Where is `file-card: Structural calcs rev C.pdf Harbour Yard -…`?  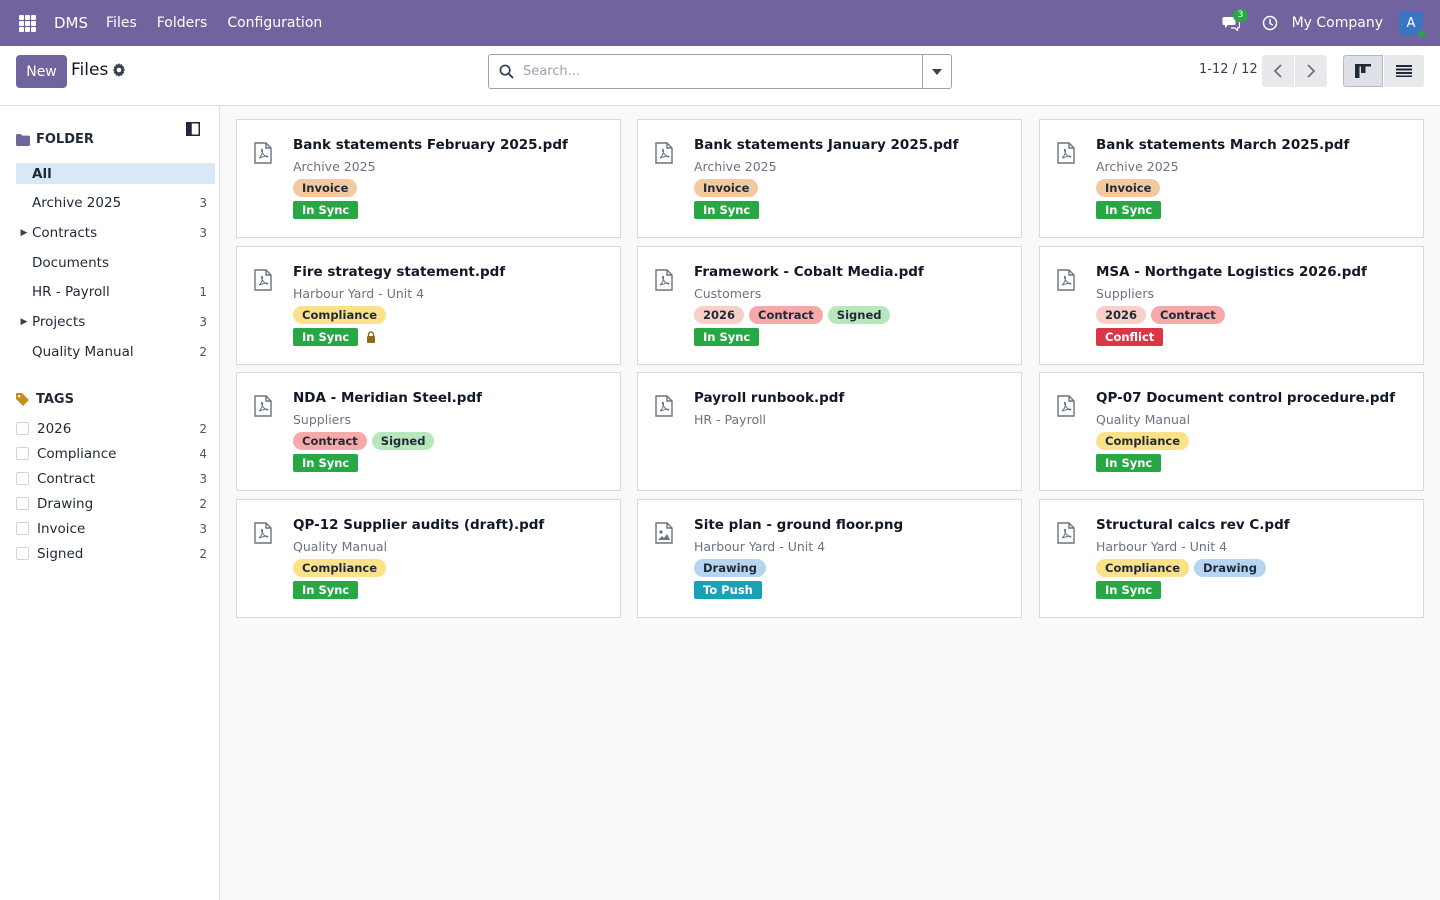 file-card: Structural calcs rev C.pdf Harbour Yard -… is located at coordinates (1231, 558).